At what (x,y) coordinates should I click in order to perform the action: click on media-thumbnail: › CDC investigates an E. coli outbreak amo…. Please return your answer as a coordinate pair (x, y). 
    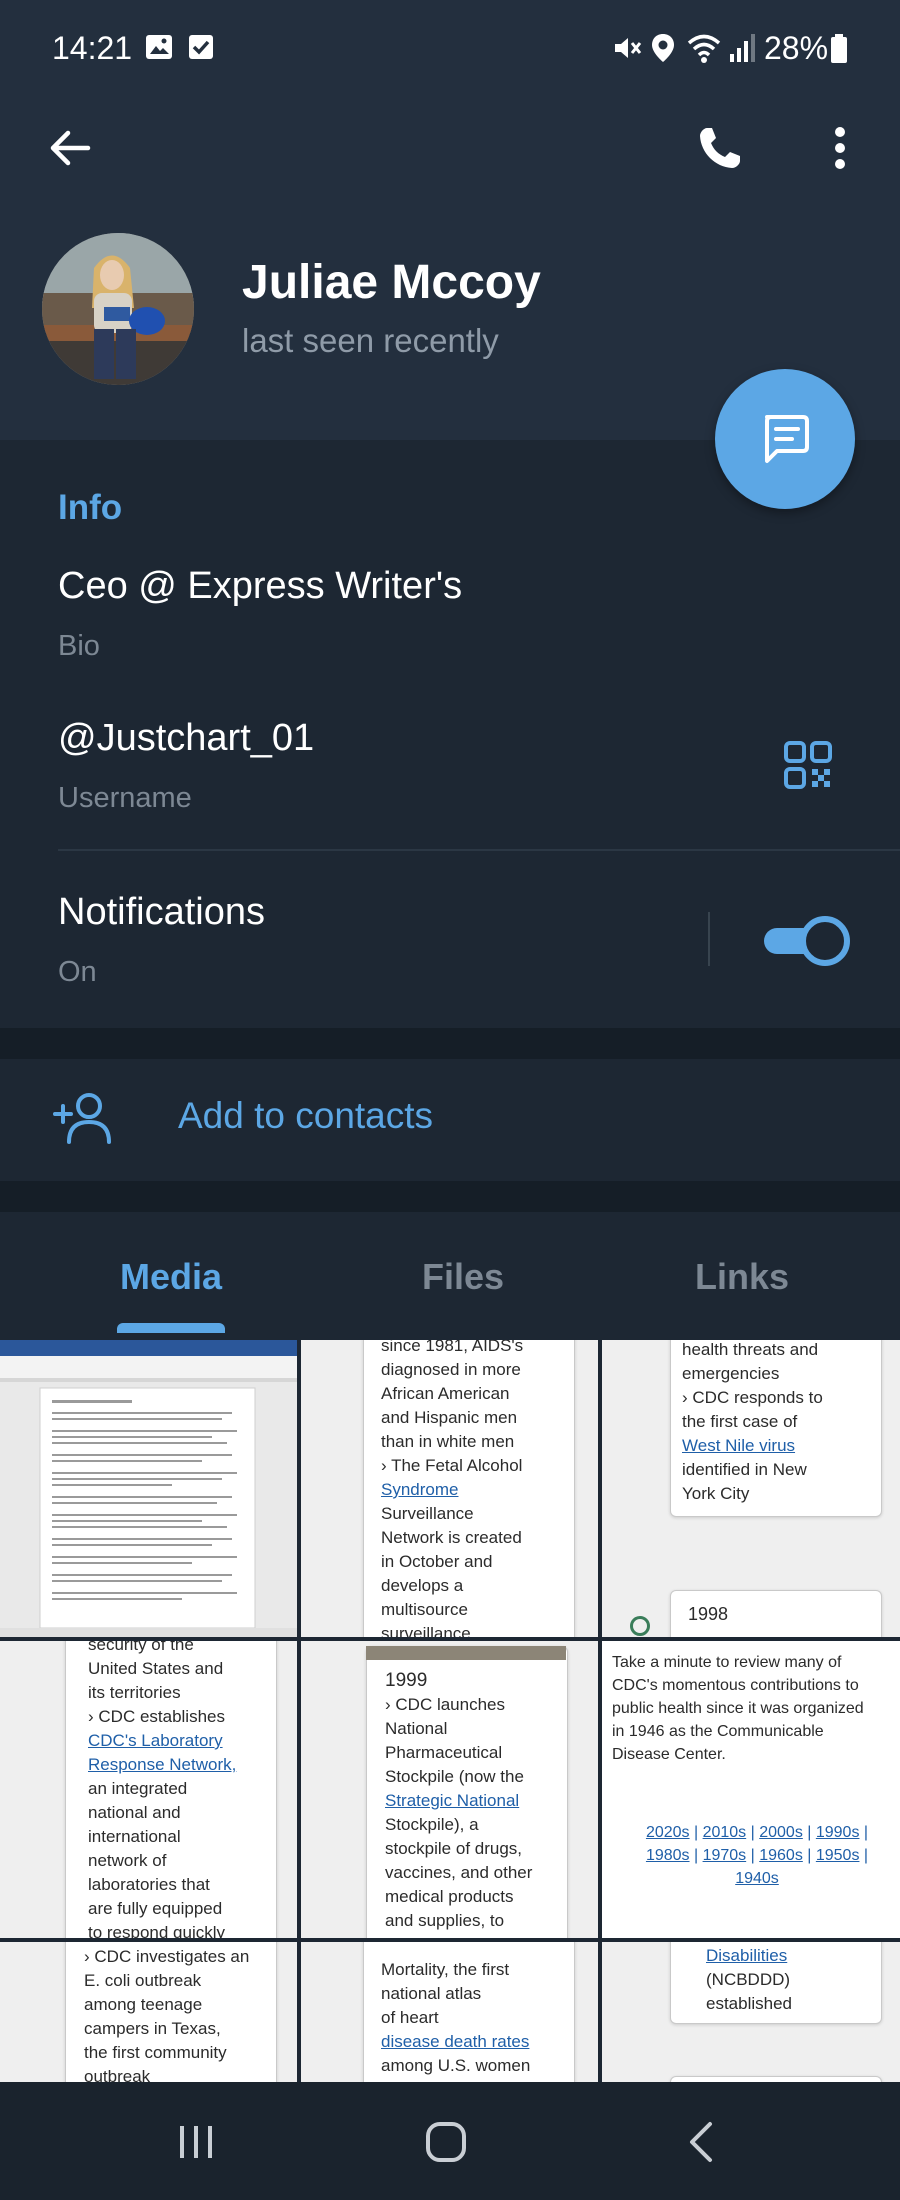
    Looking at the image, I should click on (148, 2012).